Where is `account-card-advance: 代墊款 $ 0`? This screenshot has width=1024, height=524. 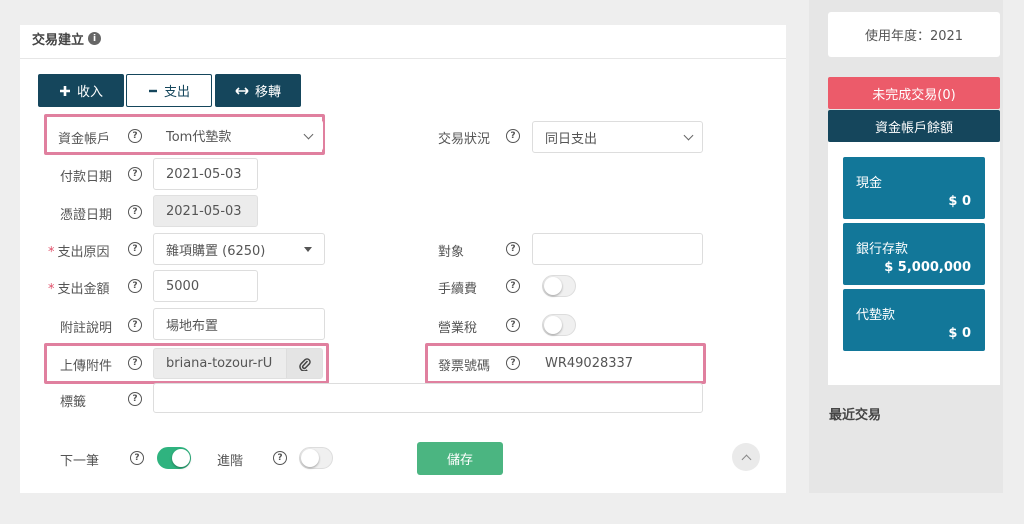 account-card-advance: 代墊款 $ 0 is located at coordinates (914, 320).